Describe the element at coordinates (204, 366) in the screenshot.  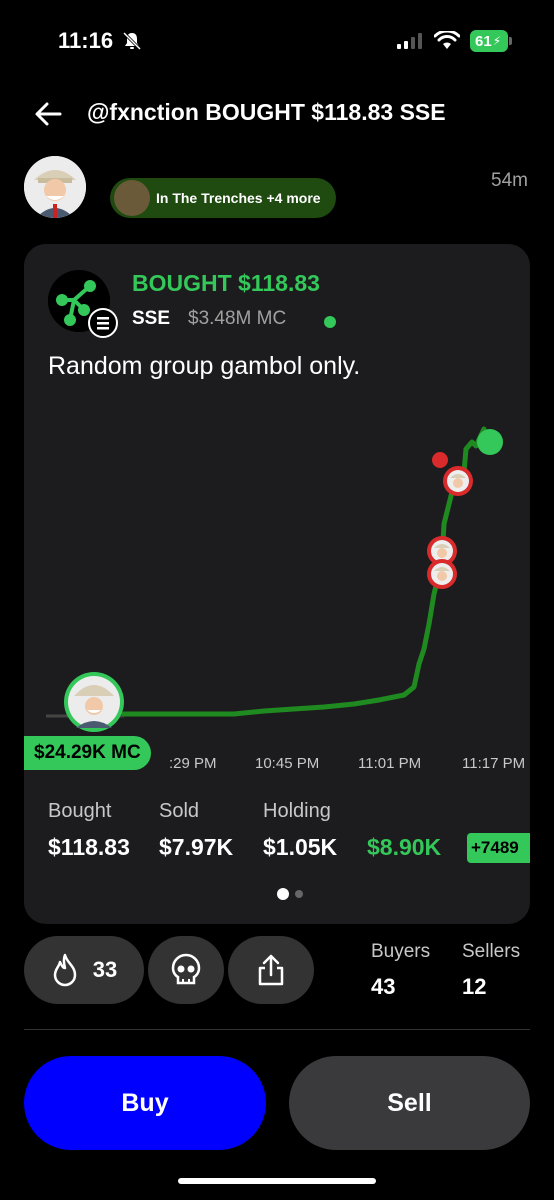
I see `trade-note: Random group gambol only.` at that location.